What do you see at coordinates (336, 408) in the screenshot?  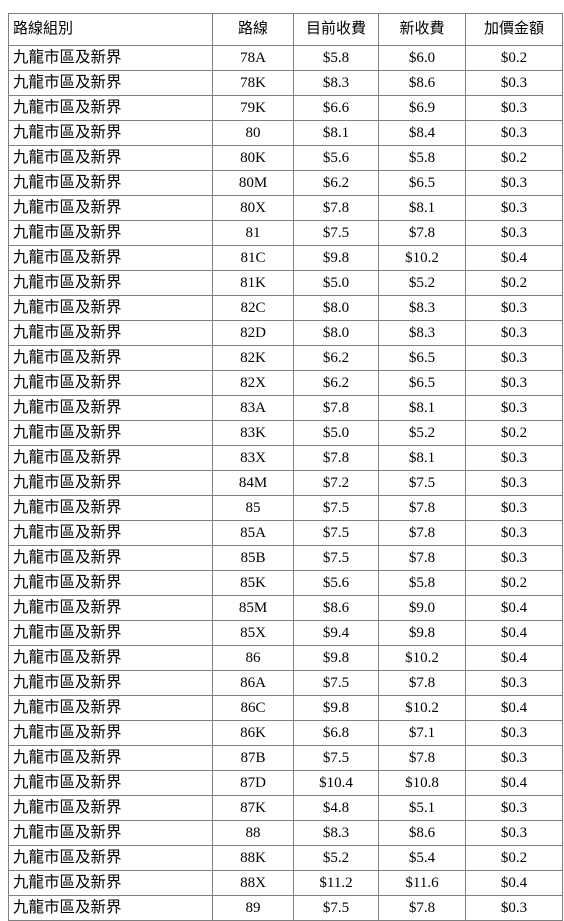 I see `cell-current-fare: $7.8` at bounding box center [336, 408].